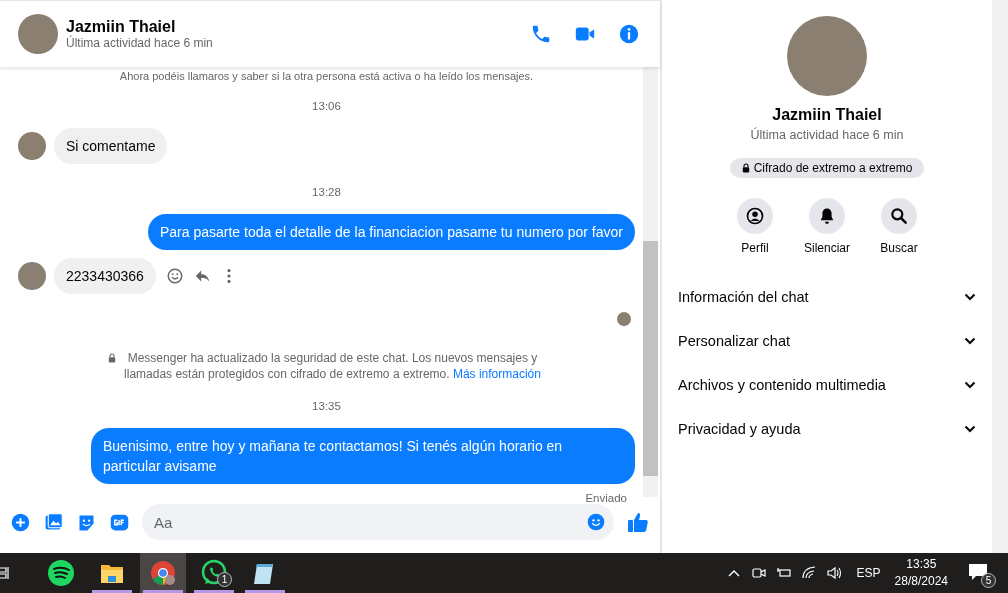 The width and height of the screenshot is (1008, 593). I want to click on message-bubble: Buenisimo, entre hoy y mañana te contactamos! Si tenés algún horario en particular avisame, so click(363, 456).